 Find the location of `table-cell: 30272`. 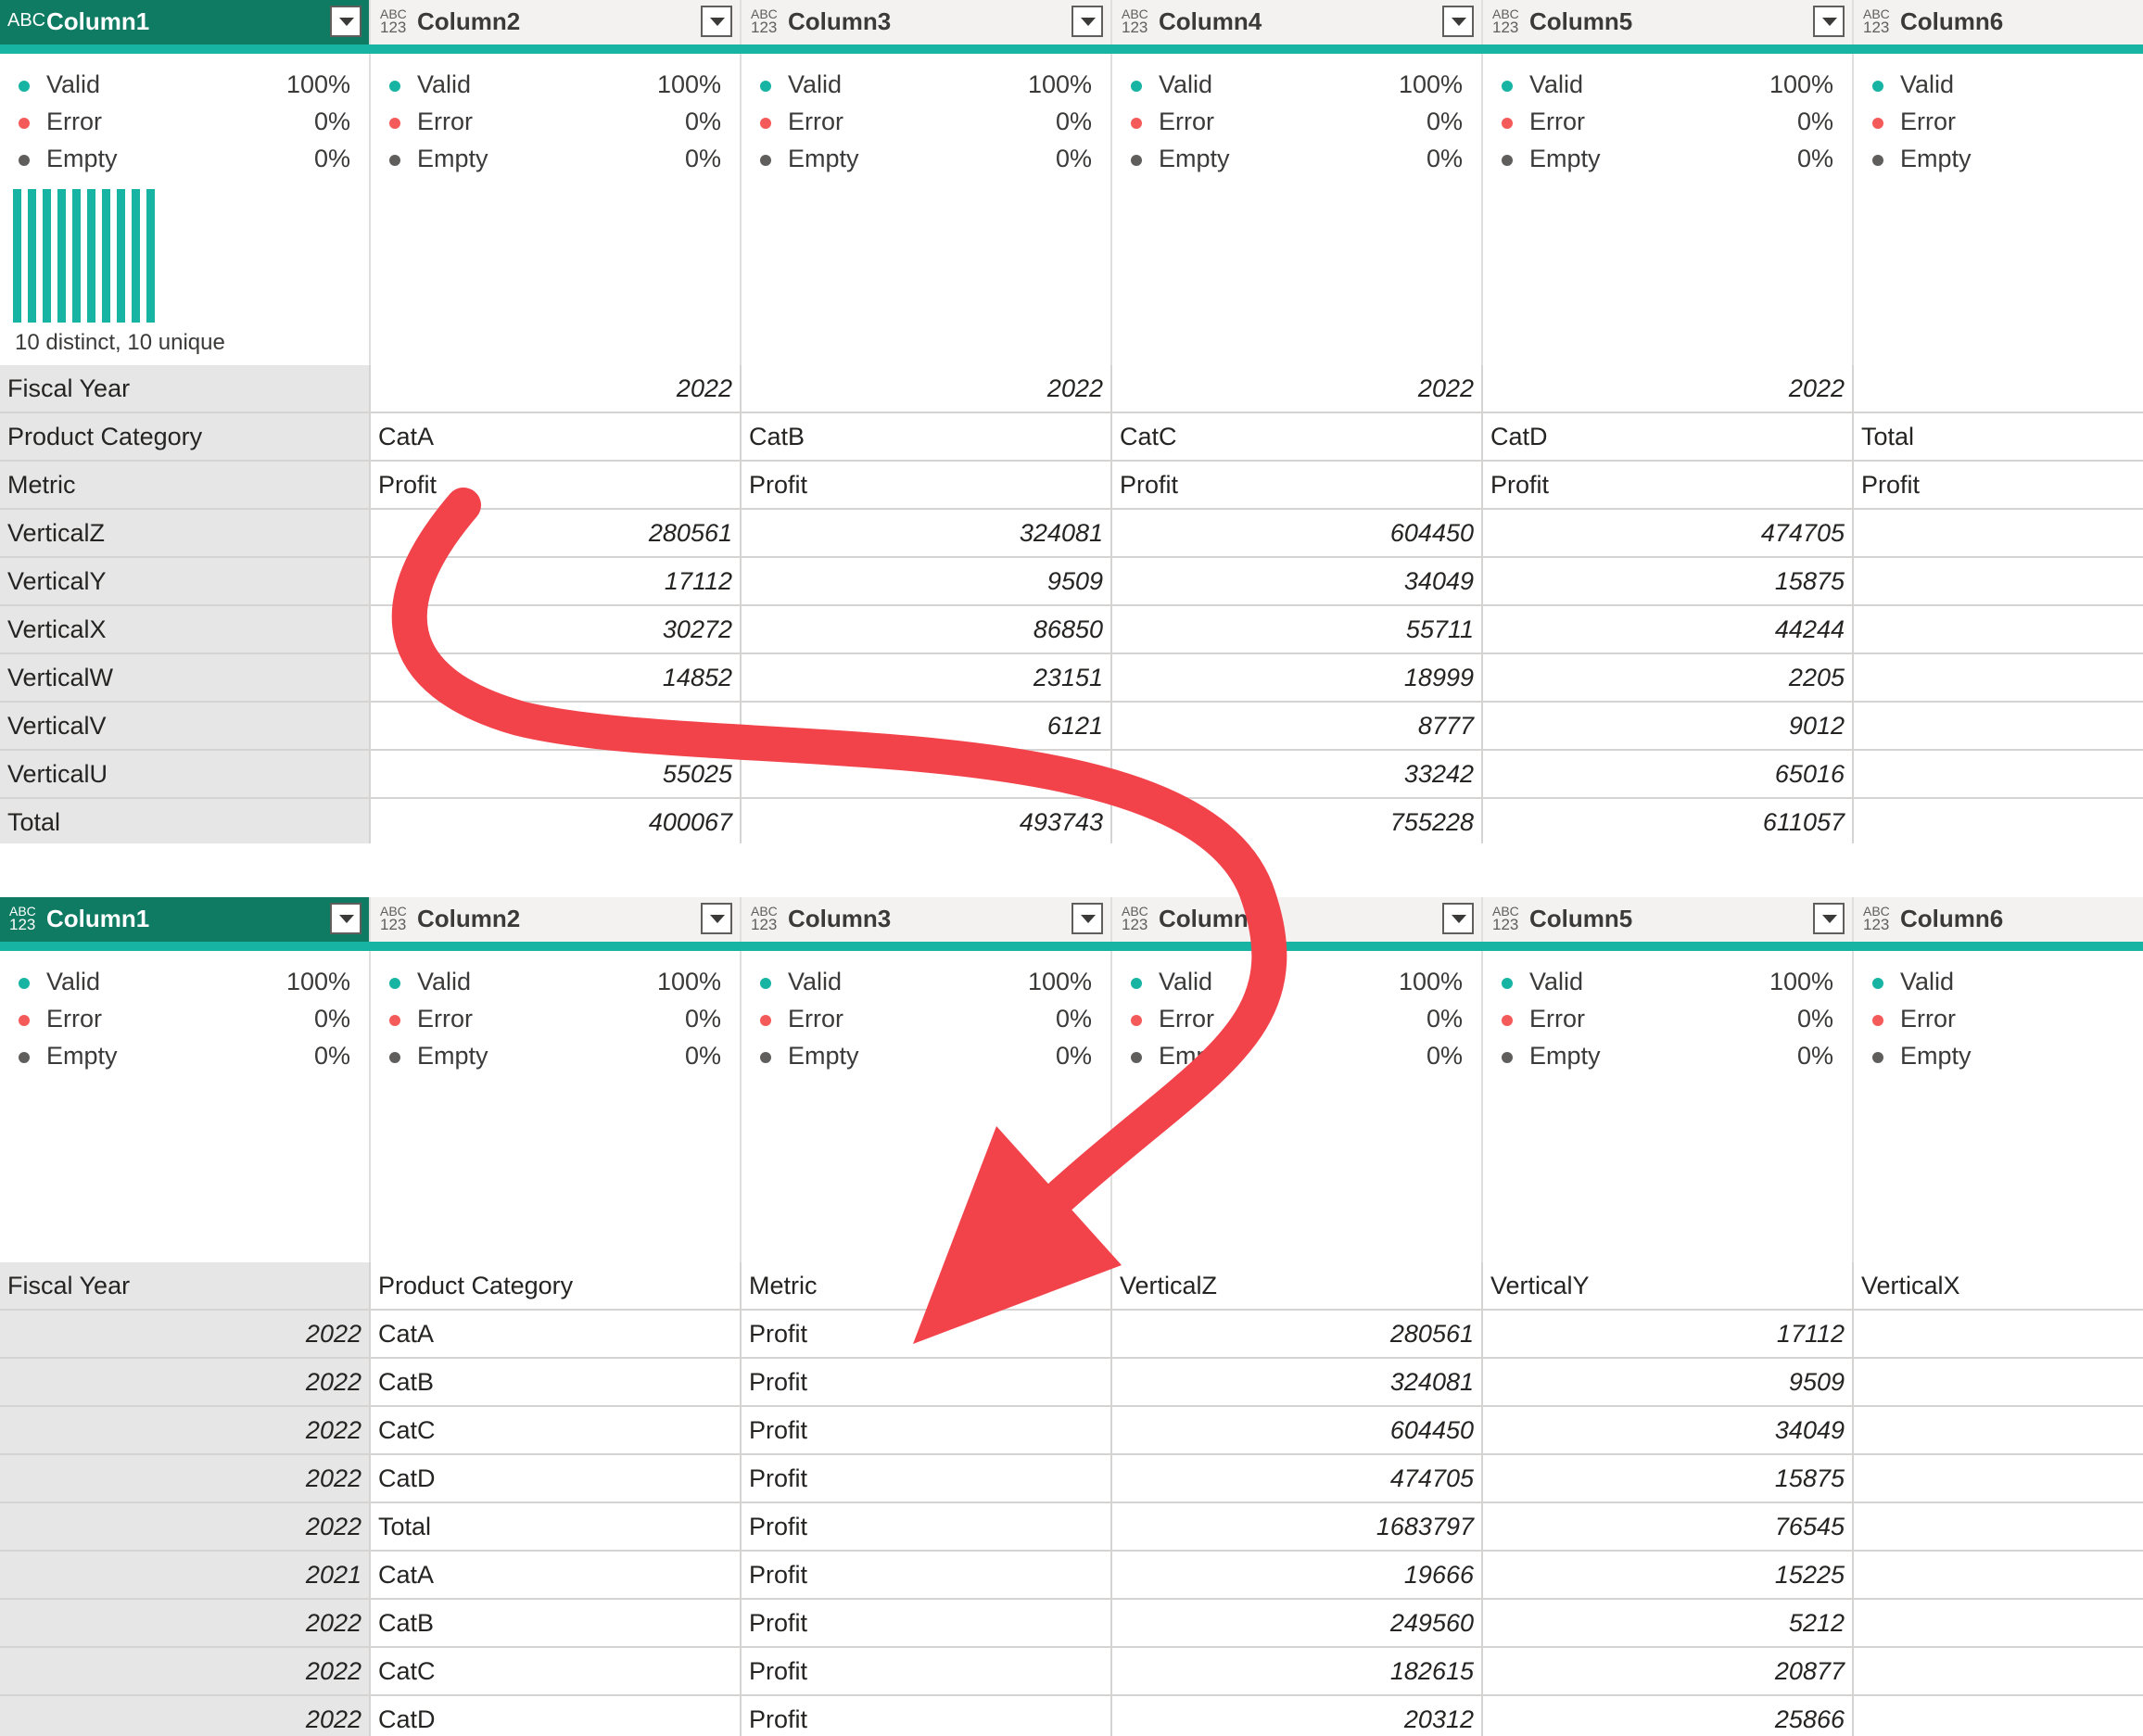

table-cell: 30272 is located at coordinates (556, 630).